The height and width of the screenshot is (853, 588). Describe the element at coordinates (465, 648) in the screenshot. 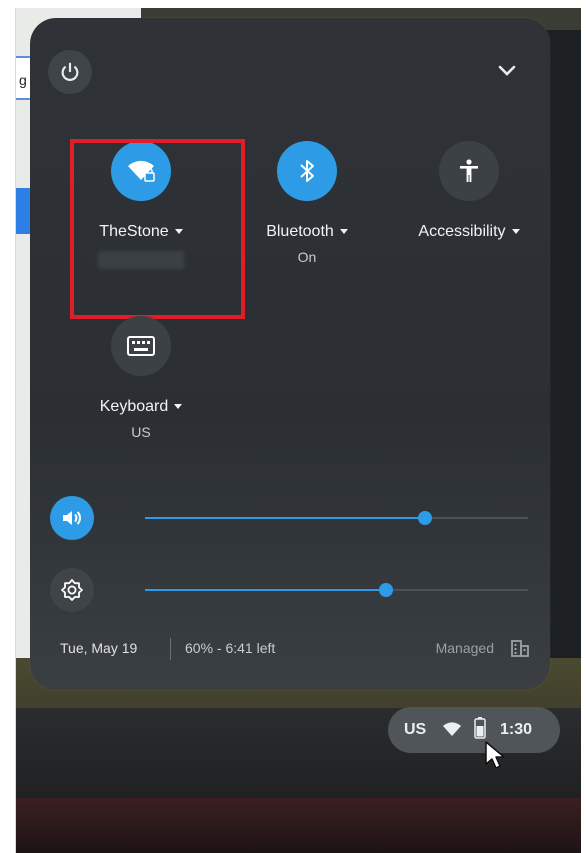

I see `managed-label: Managed` at that location.